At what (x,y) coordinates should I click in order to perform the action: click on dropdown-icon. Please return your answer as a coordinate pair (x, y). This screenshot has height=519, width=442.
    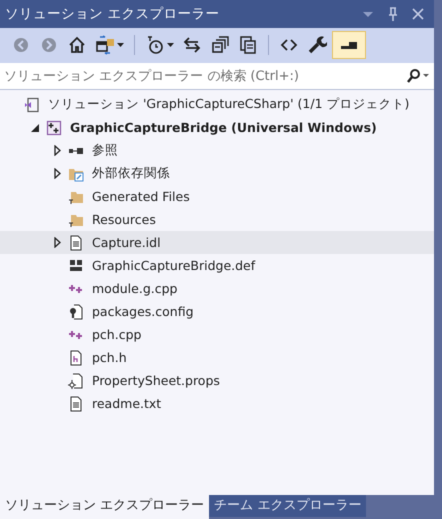
    Looking at the image, I should click on (368, 14).